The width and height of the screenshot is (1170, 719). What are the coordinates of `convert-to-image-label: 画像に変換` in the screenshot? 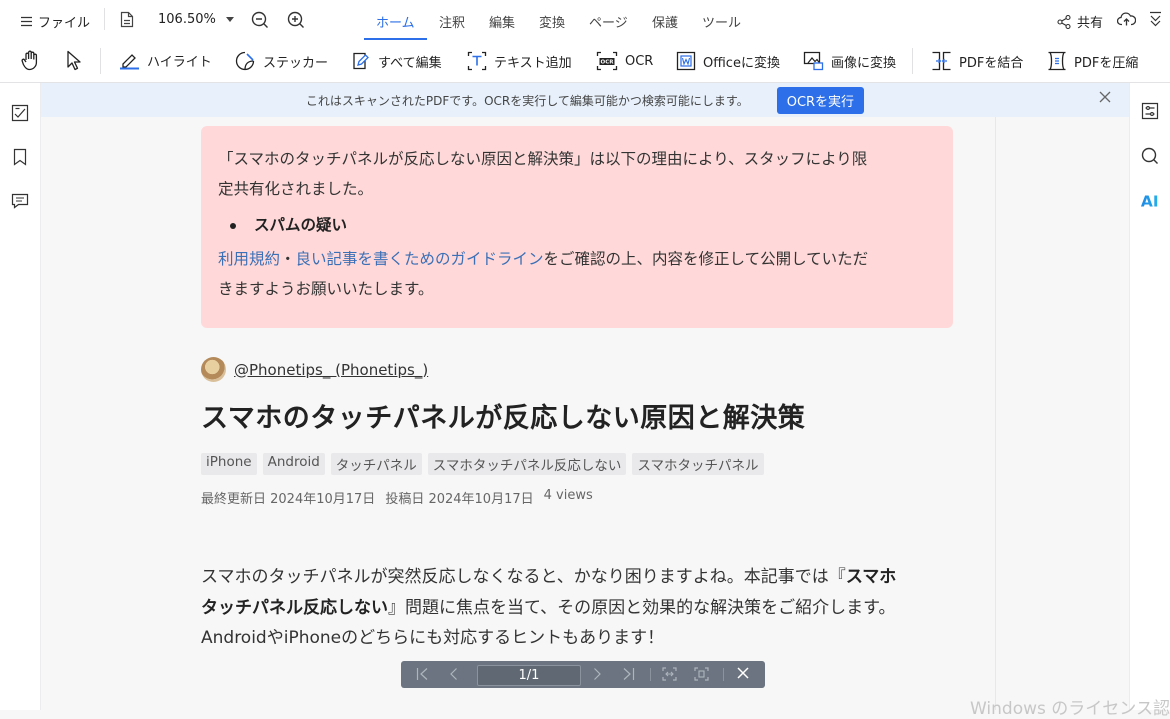 It's located at (864, 63).